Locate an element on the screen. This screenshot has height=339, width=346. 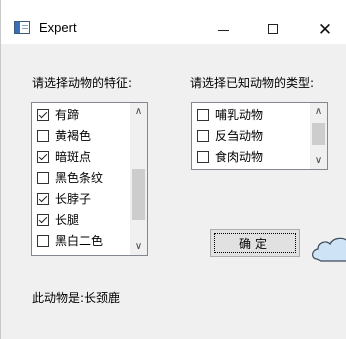
result-text: 此动物是:长颈鹿 is located at coordinates (76, 298).